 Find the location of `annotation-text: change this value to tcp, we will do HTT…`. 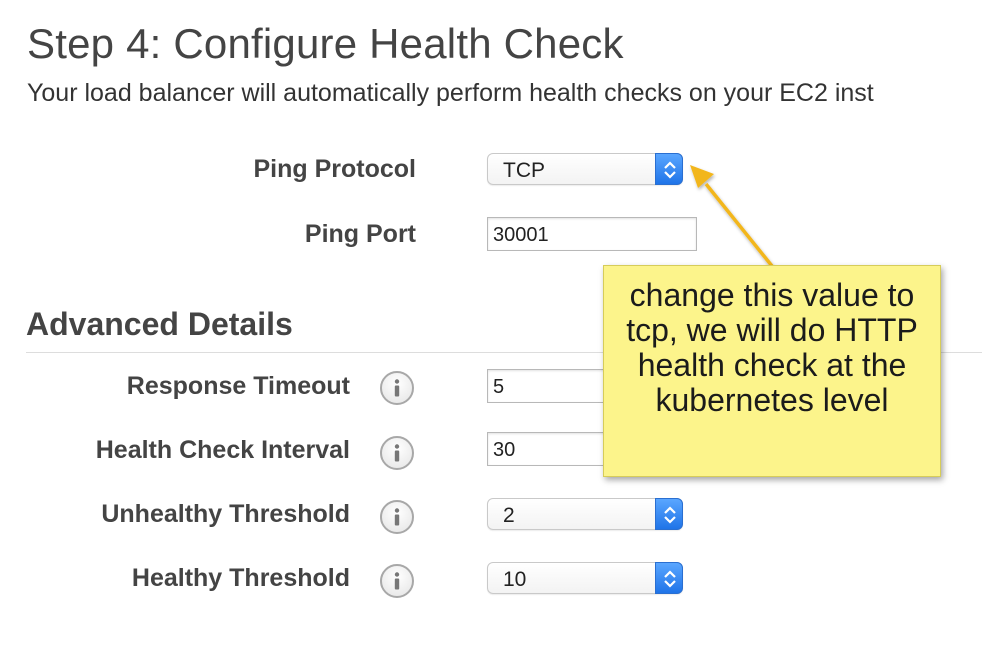

annotation-text: change this value to tcp, we will do HTT… is located at coordinates (772, 347).